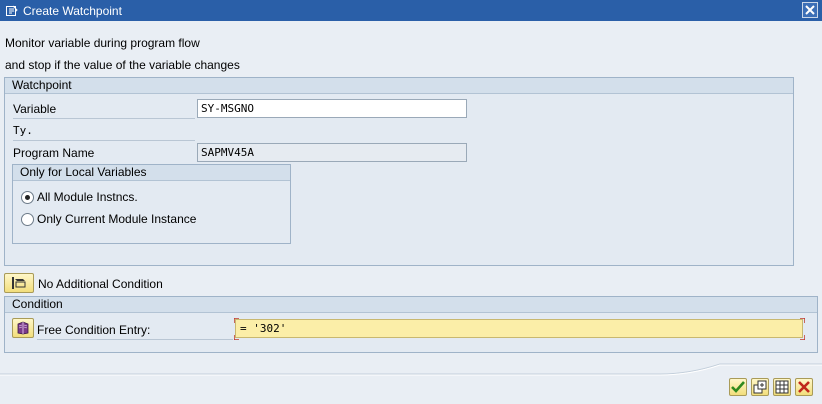 This screenshot has width=822, height=404. What do you see at coordinates (12, 11) in the screenshot?
I see `window-icon` at bounding box center [12, 11].